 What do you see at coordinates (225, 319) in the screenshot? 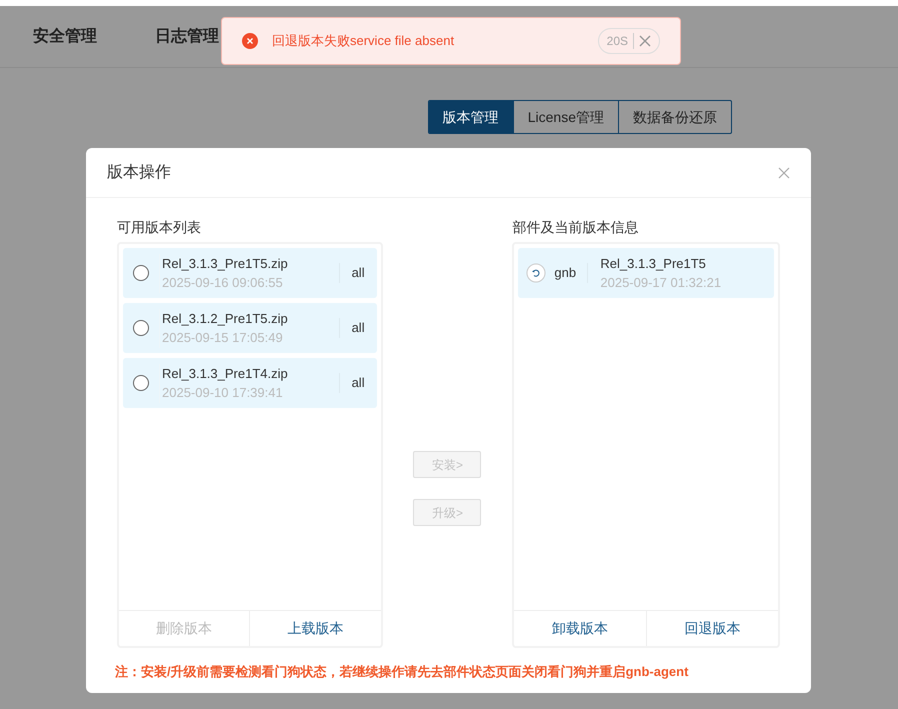
I see `version-name: Rel_3.1.2_Pre1T5.zip` at bounding box center [225, 319].